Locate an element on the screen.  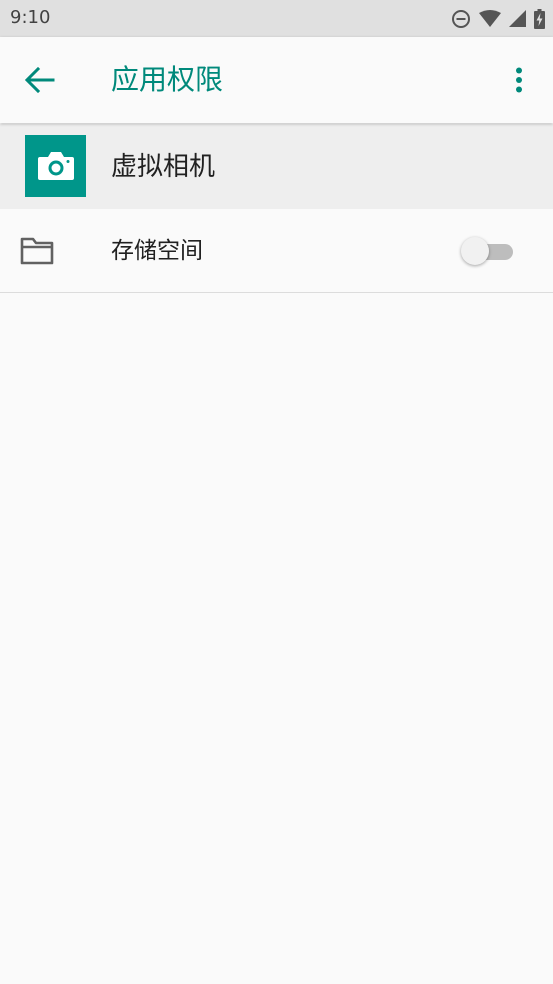
app-icon is located at coordinates (55, 166).